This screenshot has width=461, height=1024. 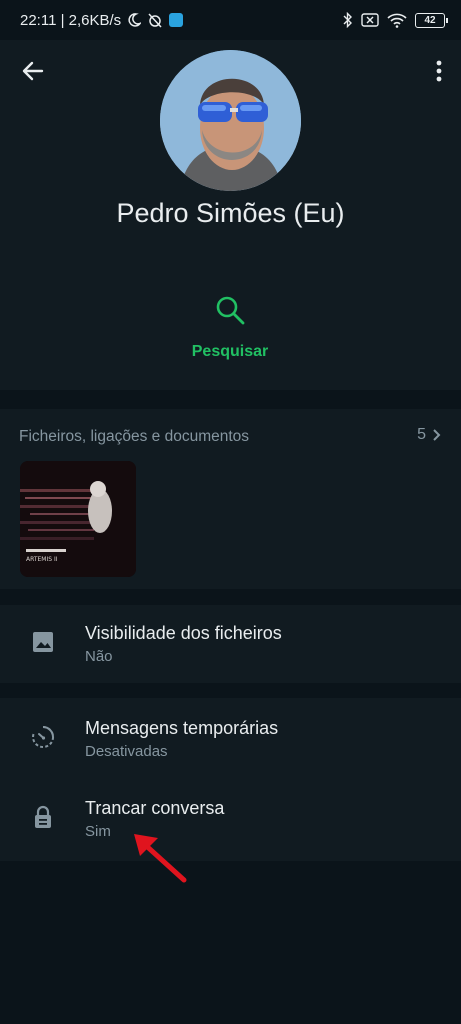 I want to click on search-button: Pesquisar, so click(x=230, y=335).